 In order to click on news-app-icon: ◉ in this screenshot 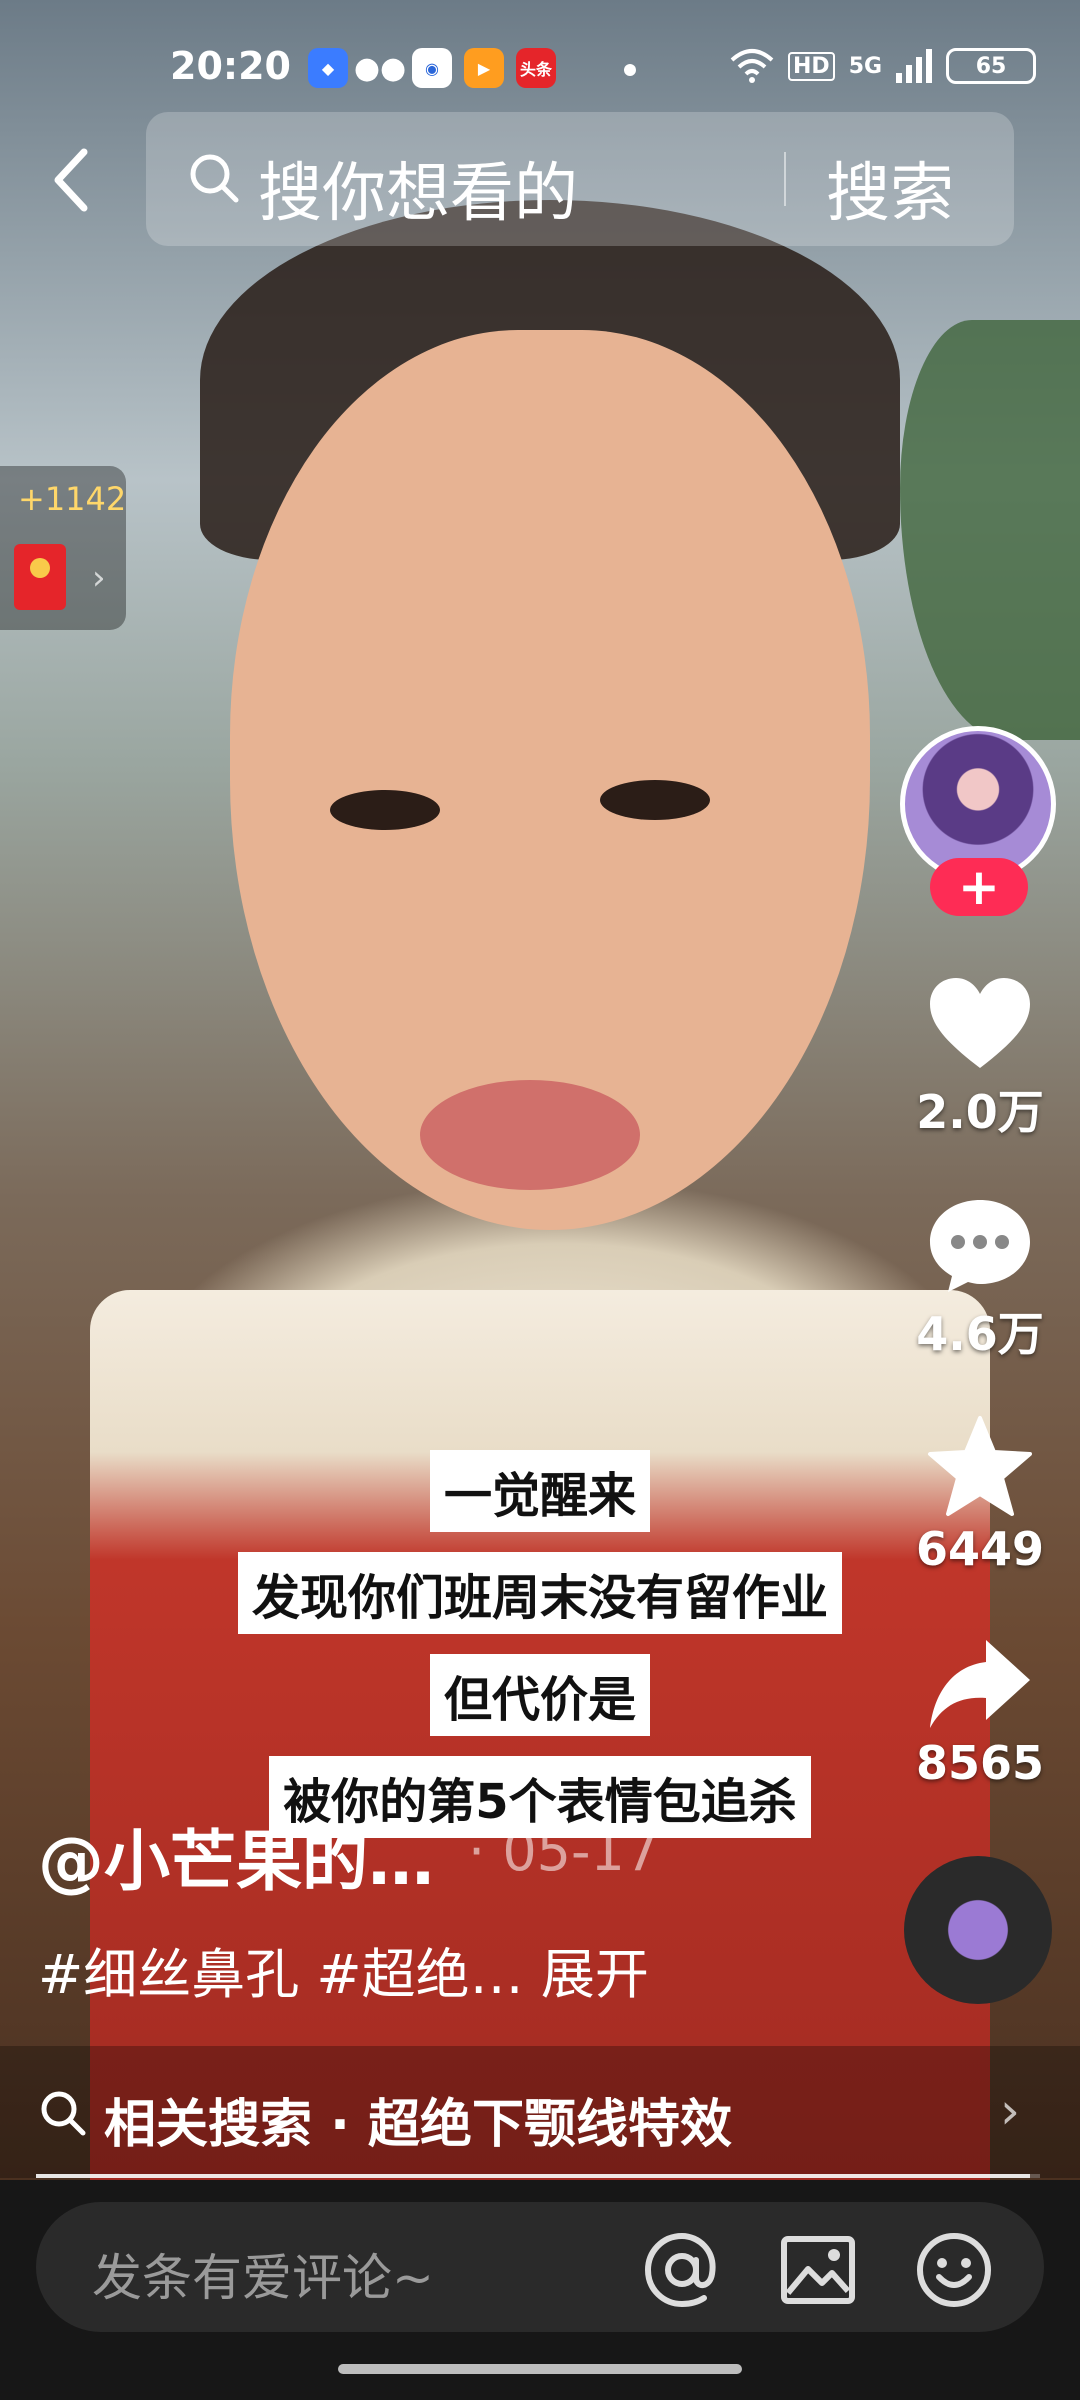, I will do `click(432, 68)`.